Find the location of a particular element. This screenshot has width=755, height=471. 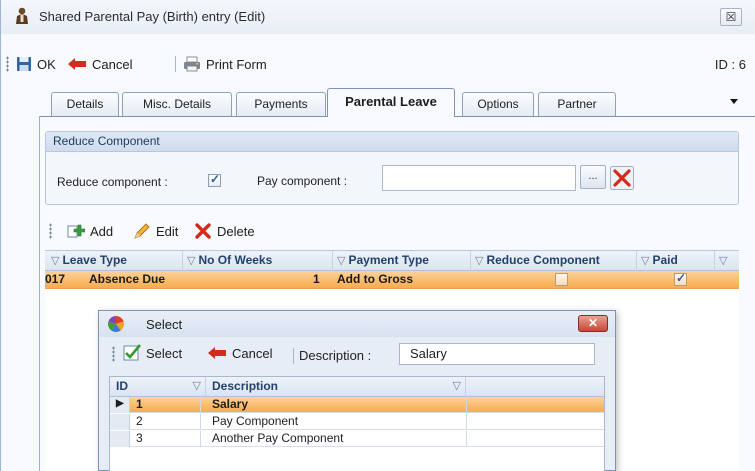

cancel-button: Cancel is located at coordinates (99, 64).